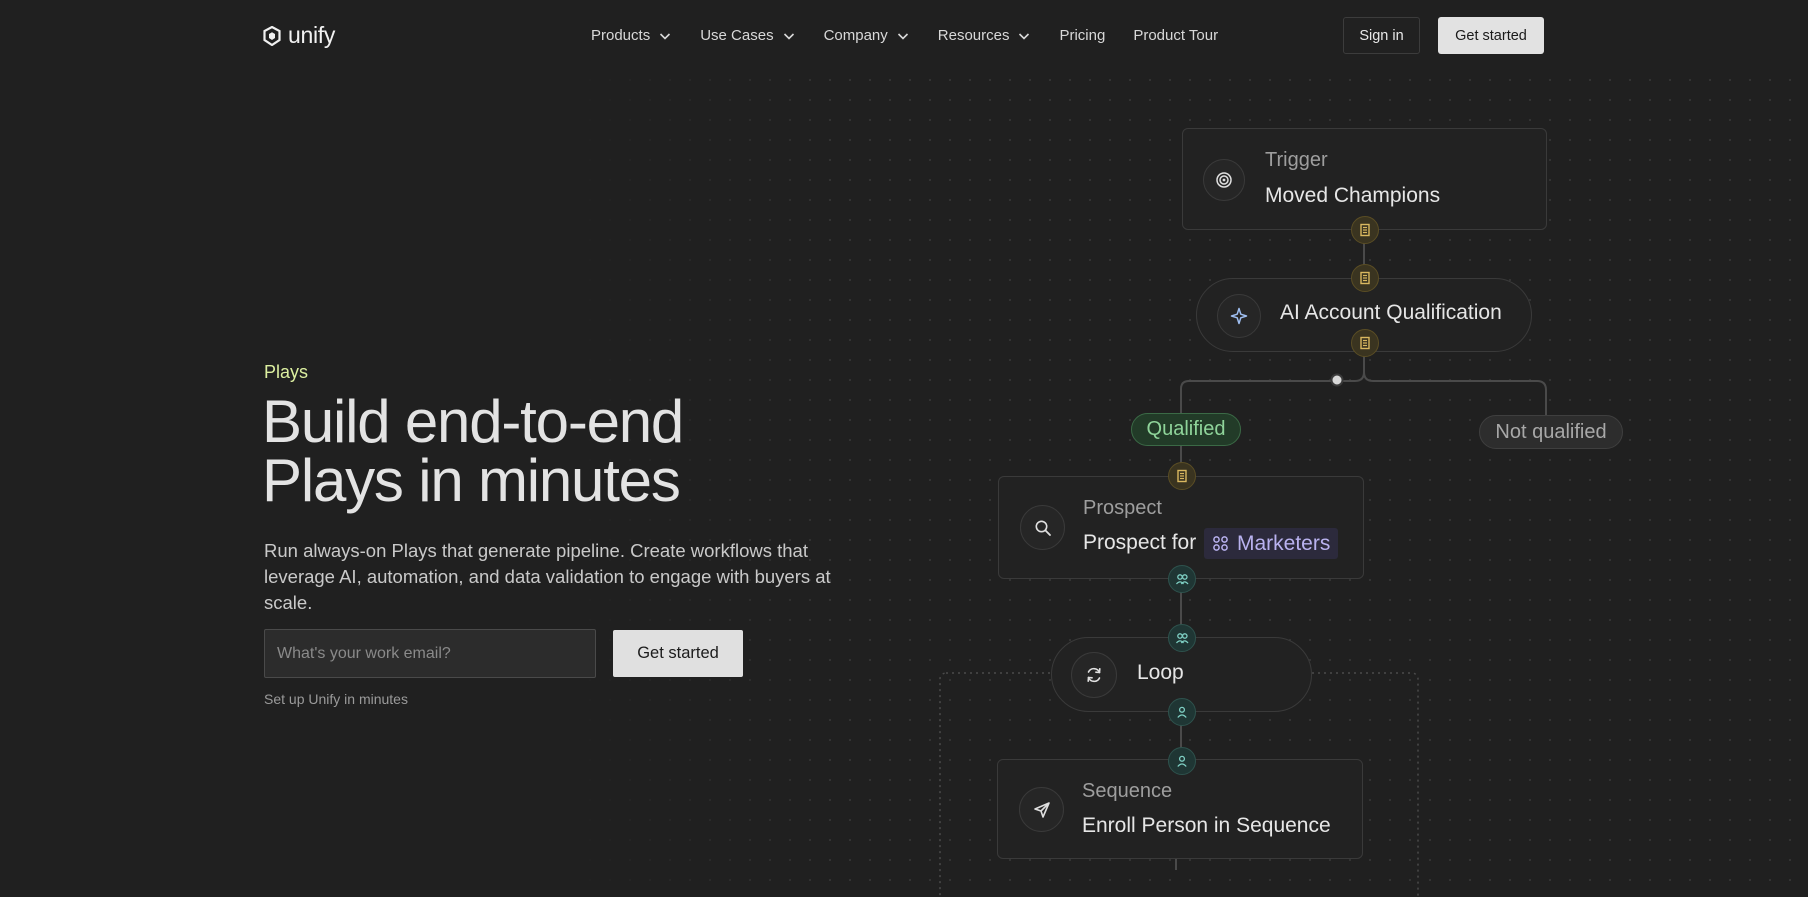  What do you see at coordinates (1364, 179) in the screenshot?
I see `trigger-card: Trigger Moved Champions` at bounding box center [1364, 179].